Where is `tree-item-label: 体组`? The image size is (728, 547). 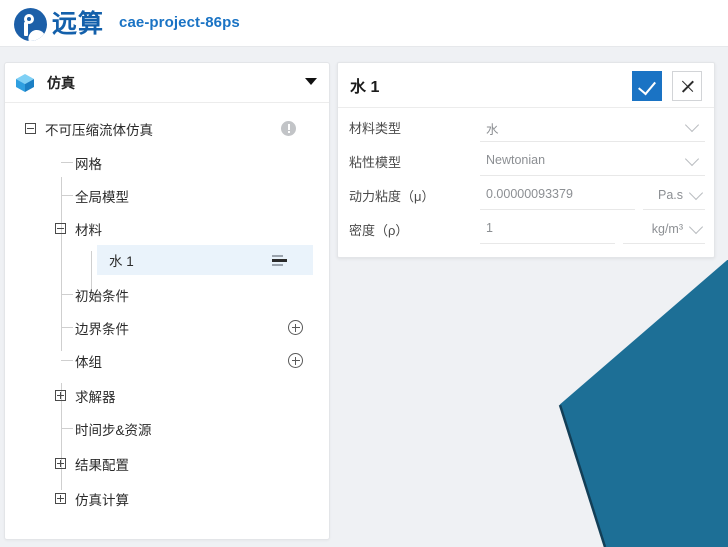
tree-item-label: 体组 is located at coordinates (88, 362).